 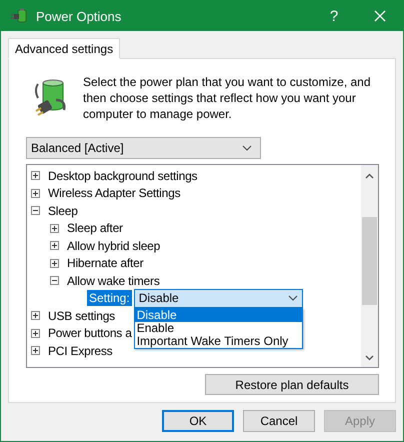 I want to click on dialog-button: Cancel, so click(x=279, y=421).